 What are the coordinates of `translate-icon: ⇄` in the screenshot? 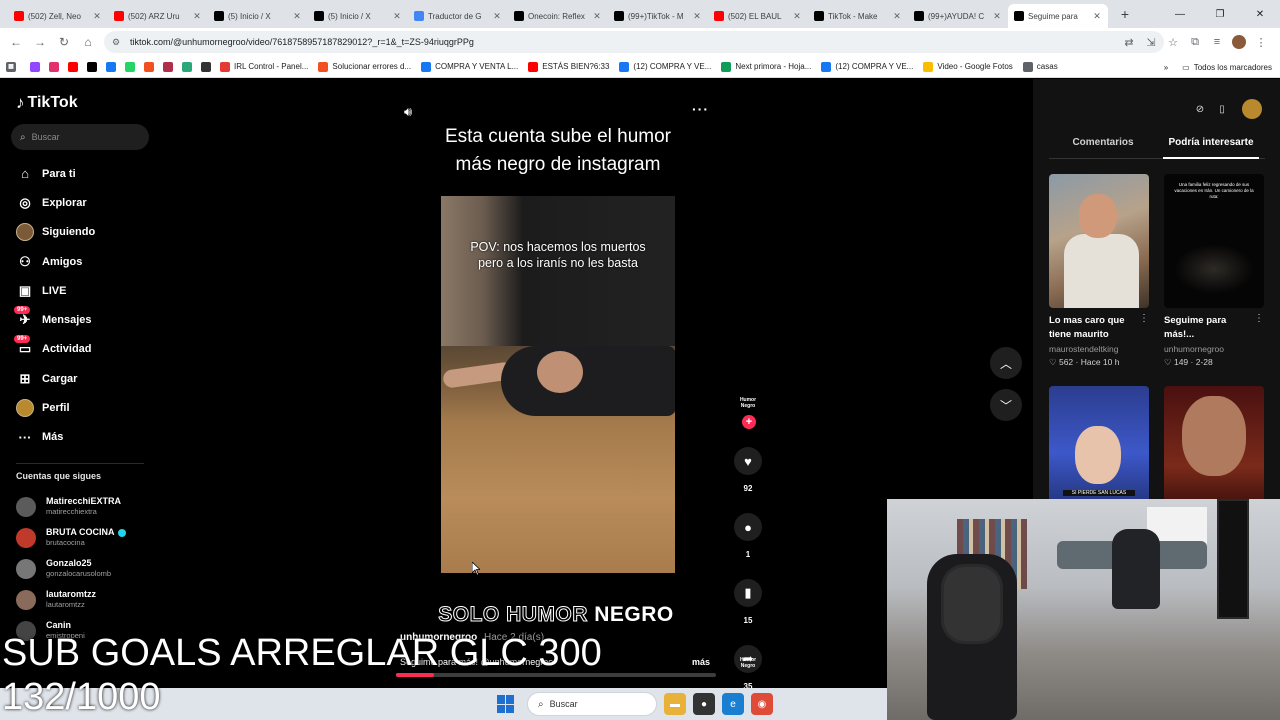 It's located at (1129, 42).